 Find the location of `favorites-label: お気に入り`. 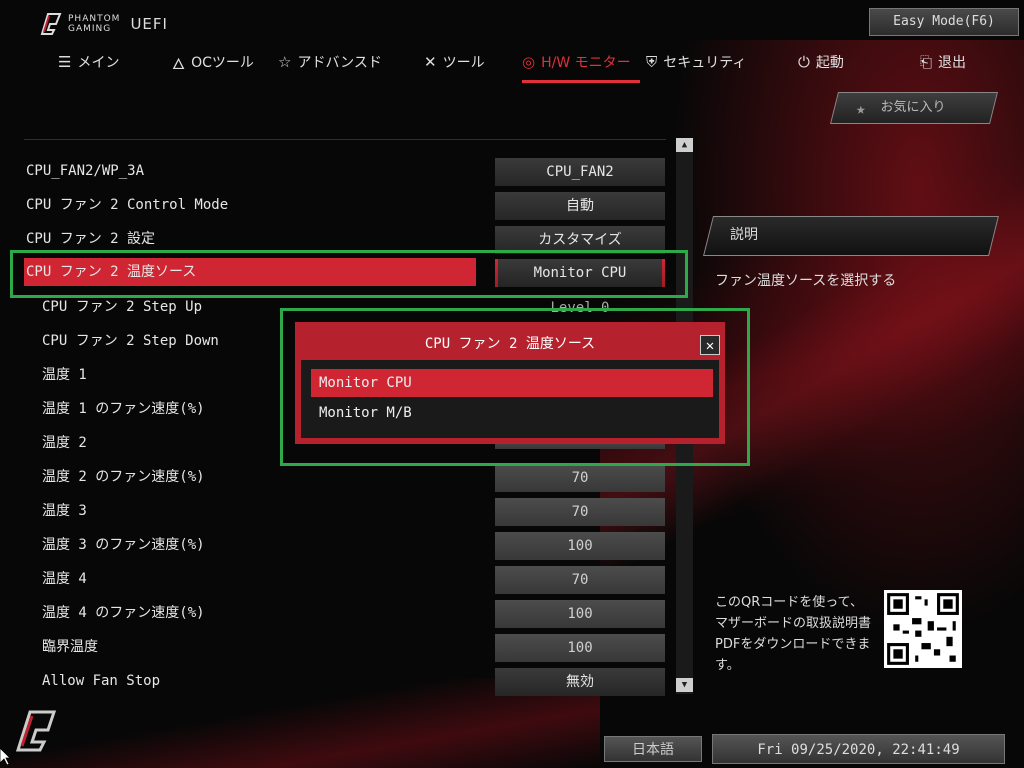

favorites-label: お気に入り is located at coordinates (913, 107).